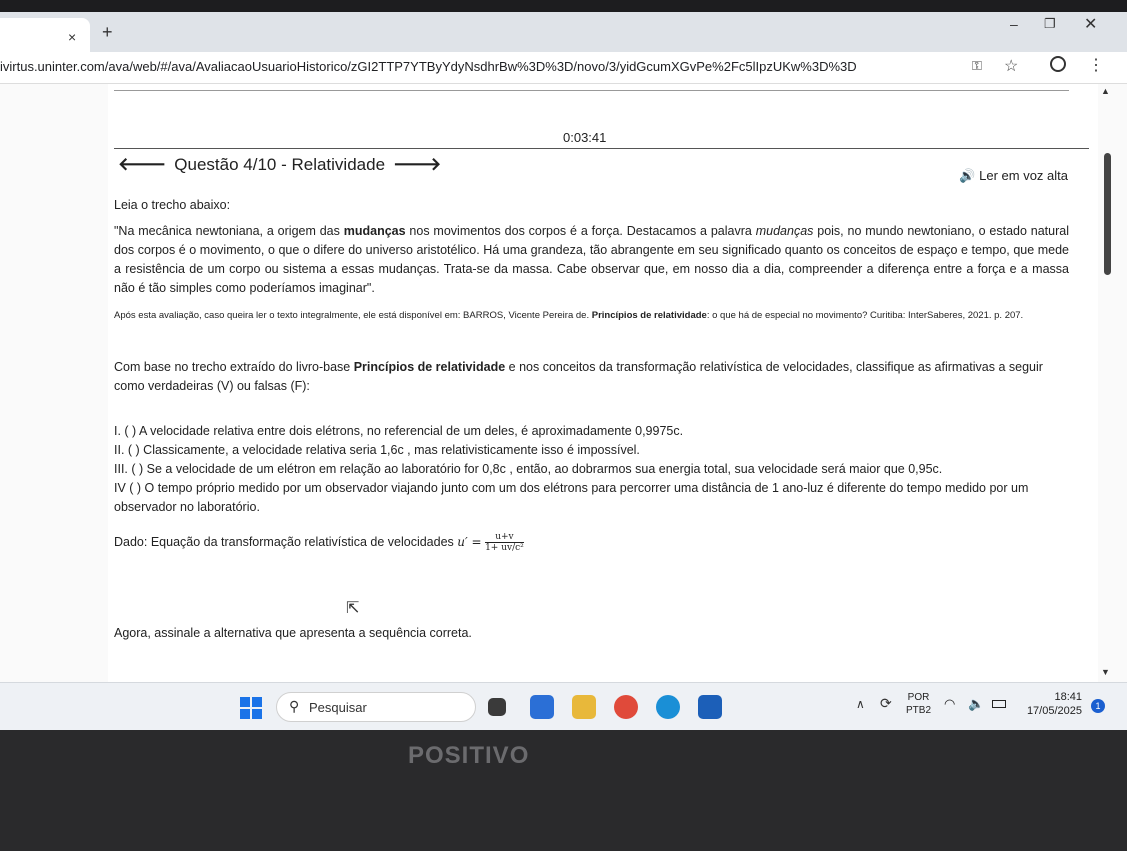  What do you see at coordinates (626, 707) in the screenshot?
I see `chrome-icon` at bounding box center [626, 707].